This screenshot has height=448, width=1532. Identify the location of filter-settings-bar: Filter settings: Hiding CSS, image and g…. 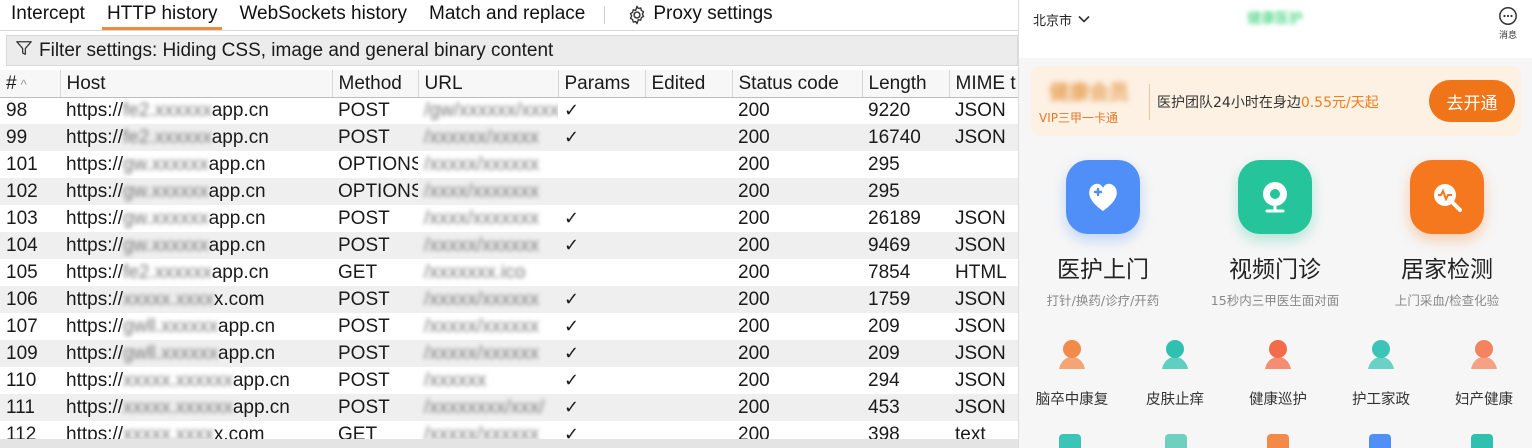
(512, 50).